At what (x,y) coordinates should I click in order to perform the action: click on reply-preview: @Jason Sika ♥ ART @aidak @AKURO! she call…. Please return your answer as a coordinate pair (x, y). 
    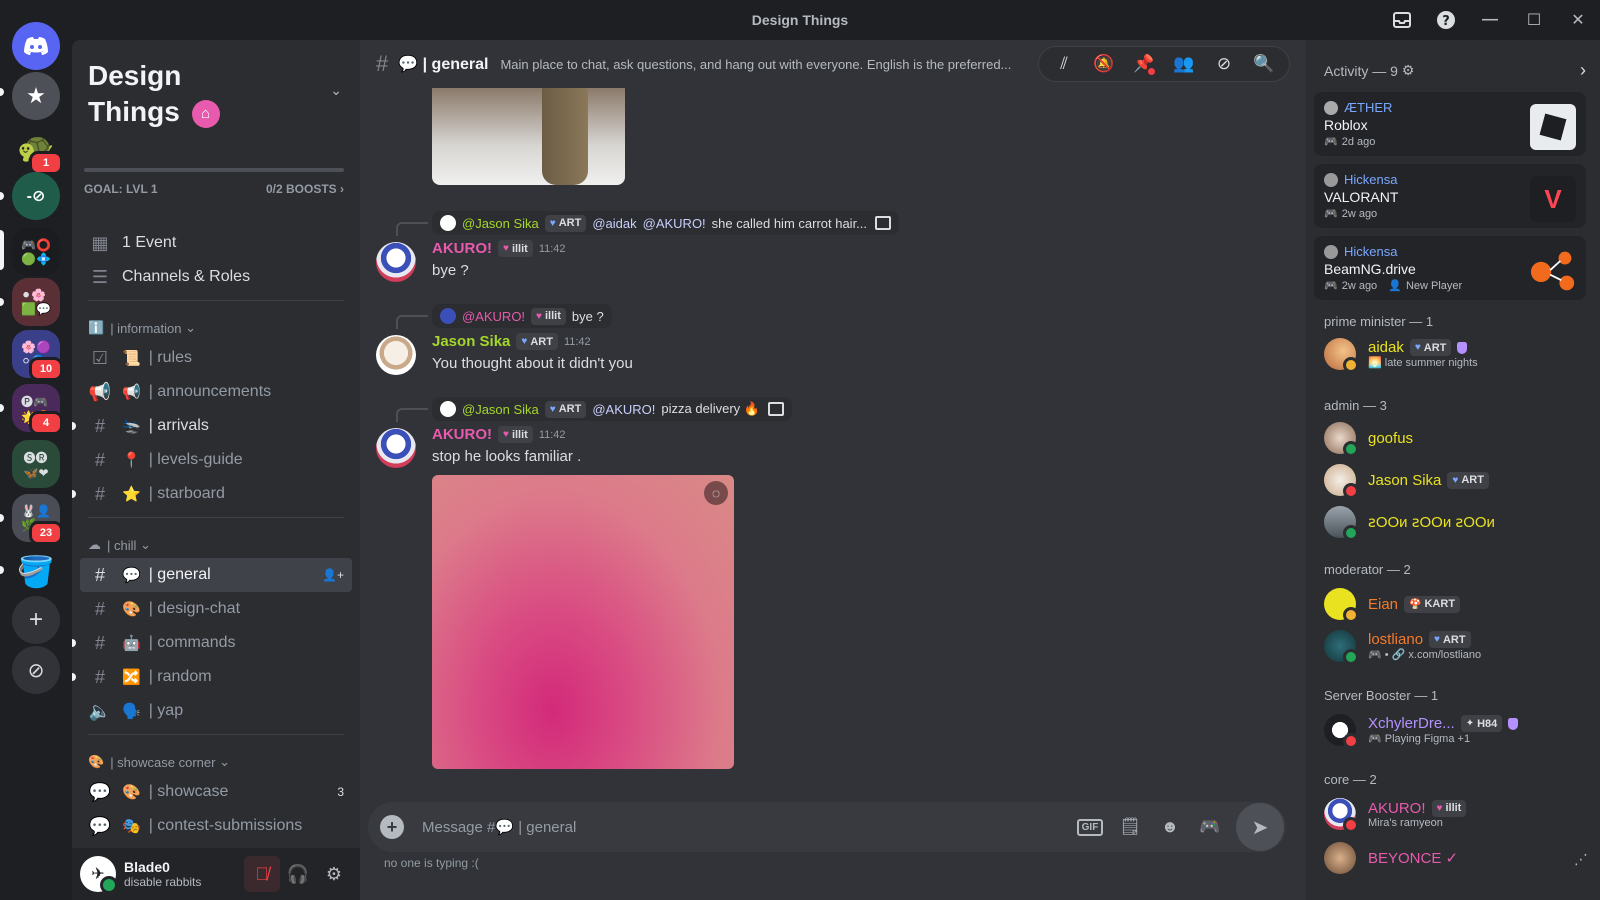
    Looking at the image, I should click on (666, 223).